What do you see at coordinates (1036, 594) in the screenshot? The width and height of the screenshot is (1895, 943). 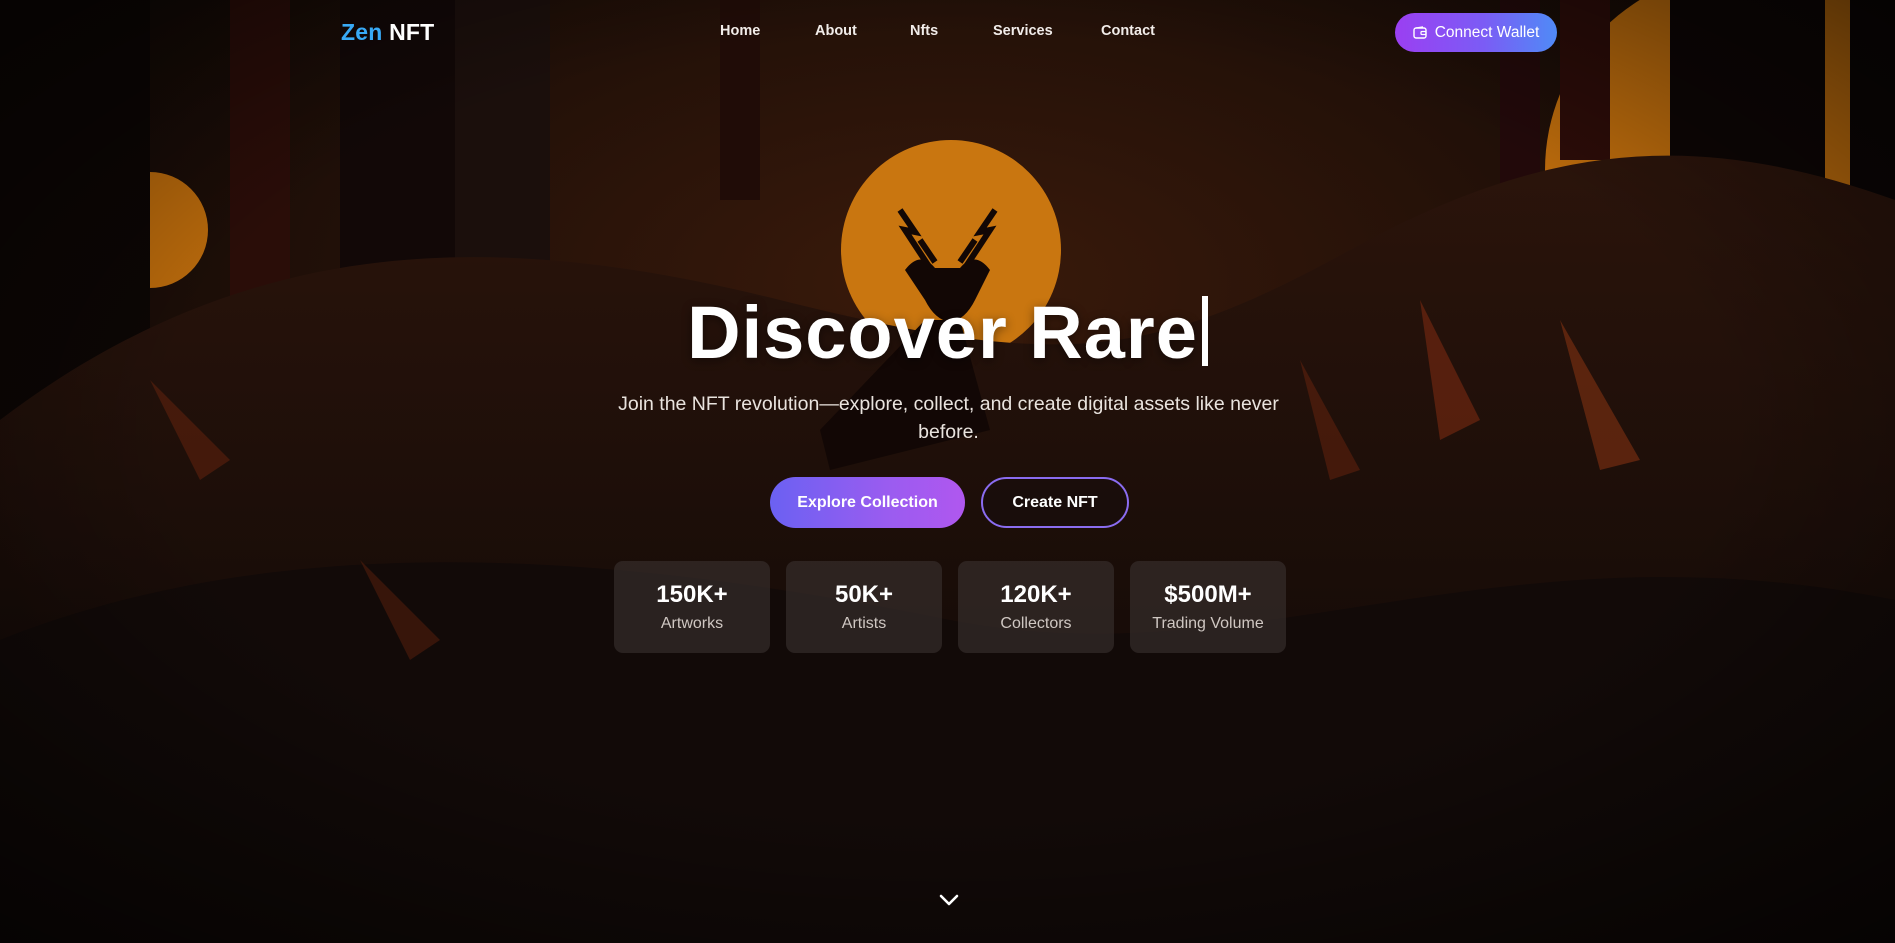 I see `stat-value: 120K+` at bounding box center [1036, 594].